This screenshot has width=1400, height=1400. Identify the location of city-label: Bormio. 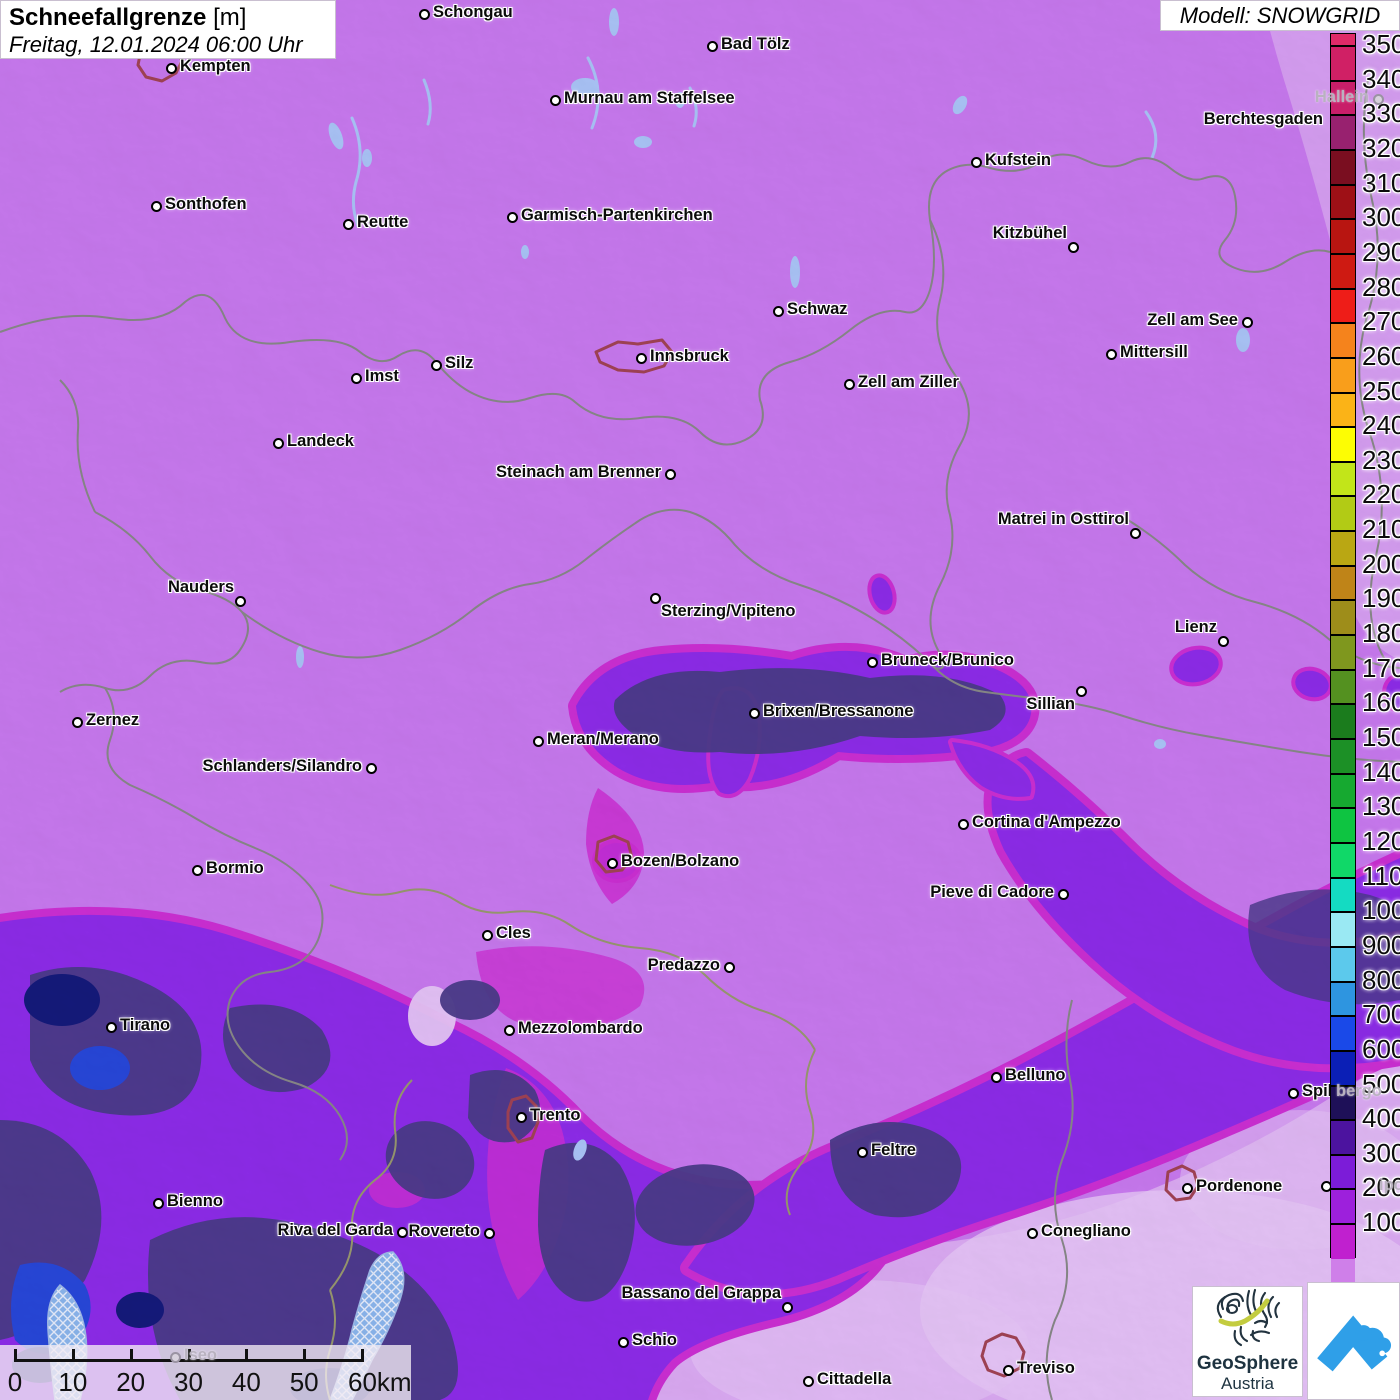
(235, 868).